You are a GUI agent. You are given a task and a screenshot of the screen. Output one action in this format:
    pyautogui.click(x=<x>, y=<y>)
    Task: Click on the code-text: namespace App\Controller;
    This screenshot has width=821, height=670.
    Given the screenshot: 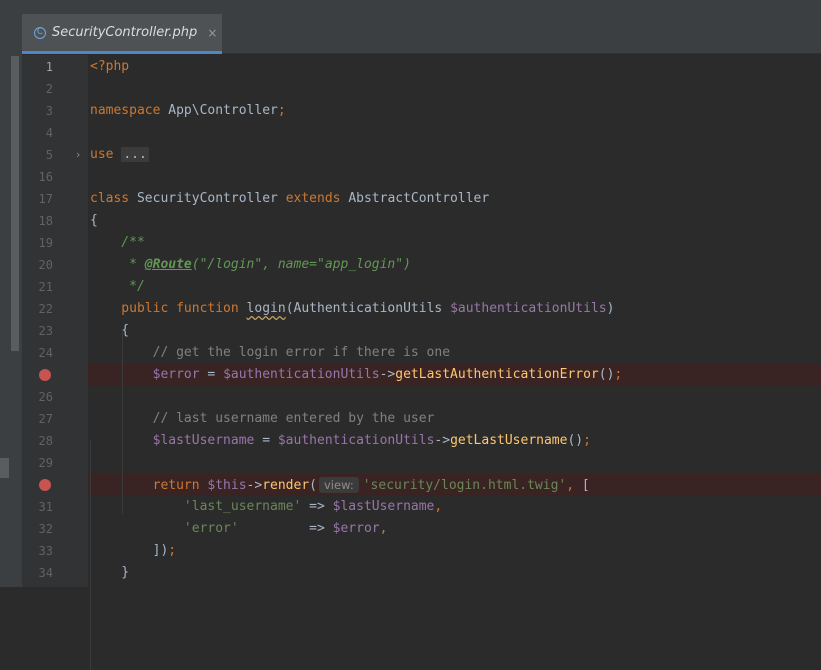 What is the action you would take?
    pyautogui.click(x=188, y=111)
    